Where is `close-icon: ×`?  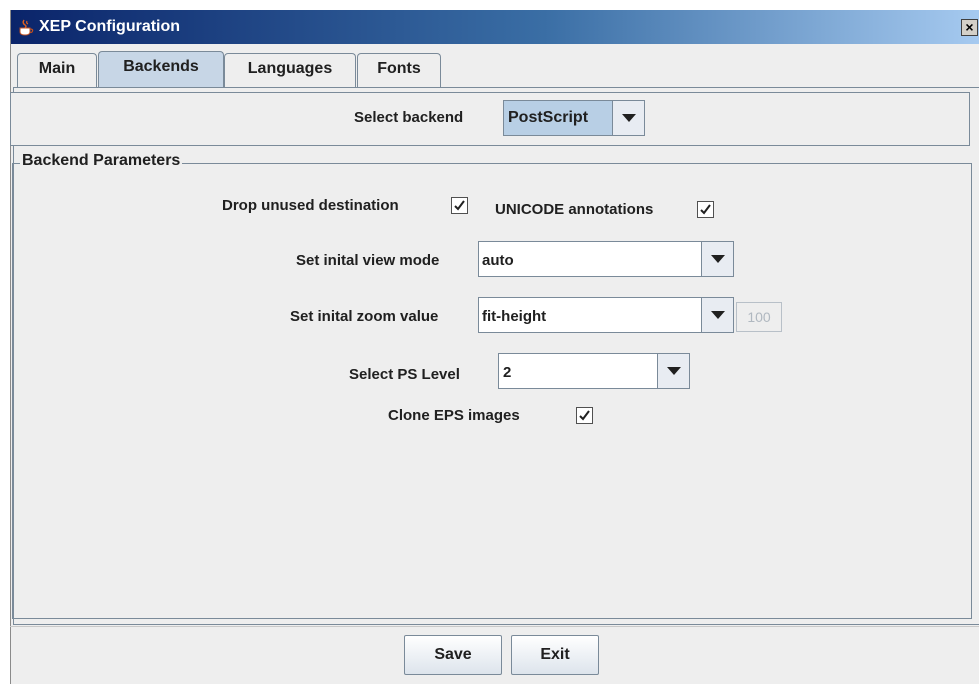 close-icon: × is located at coordinates (969, 27).